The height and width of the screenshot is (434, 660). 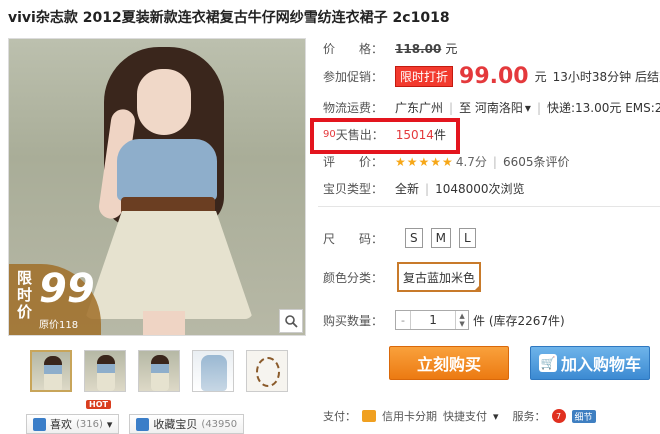 I want to click on color-row: 颜色分类： 复古蓝加米色, so click(x=402, y=277).